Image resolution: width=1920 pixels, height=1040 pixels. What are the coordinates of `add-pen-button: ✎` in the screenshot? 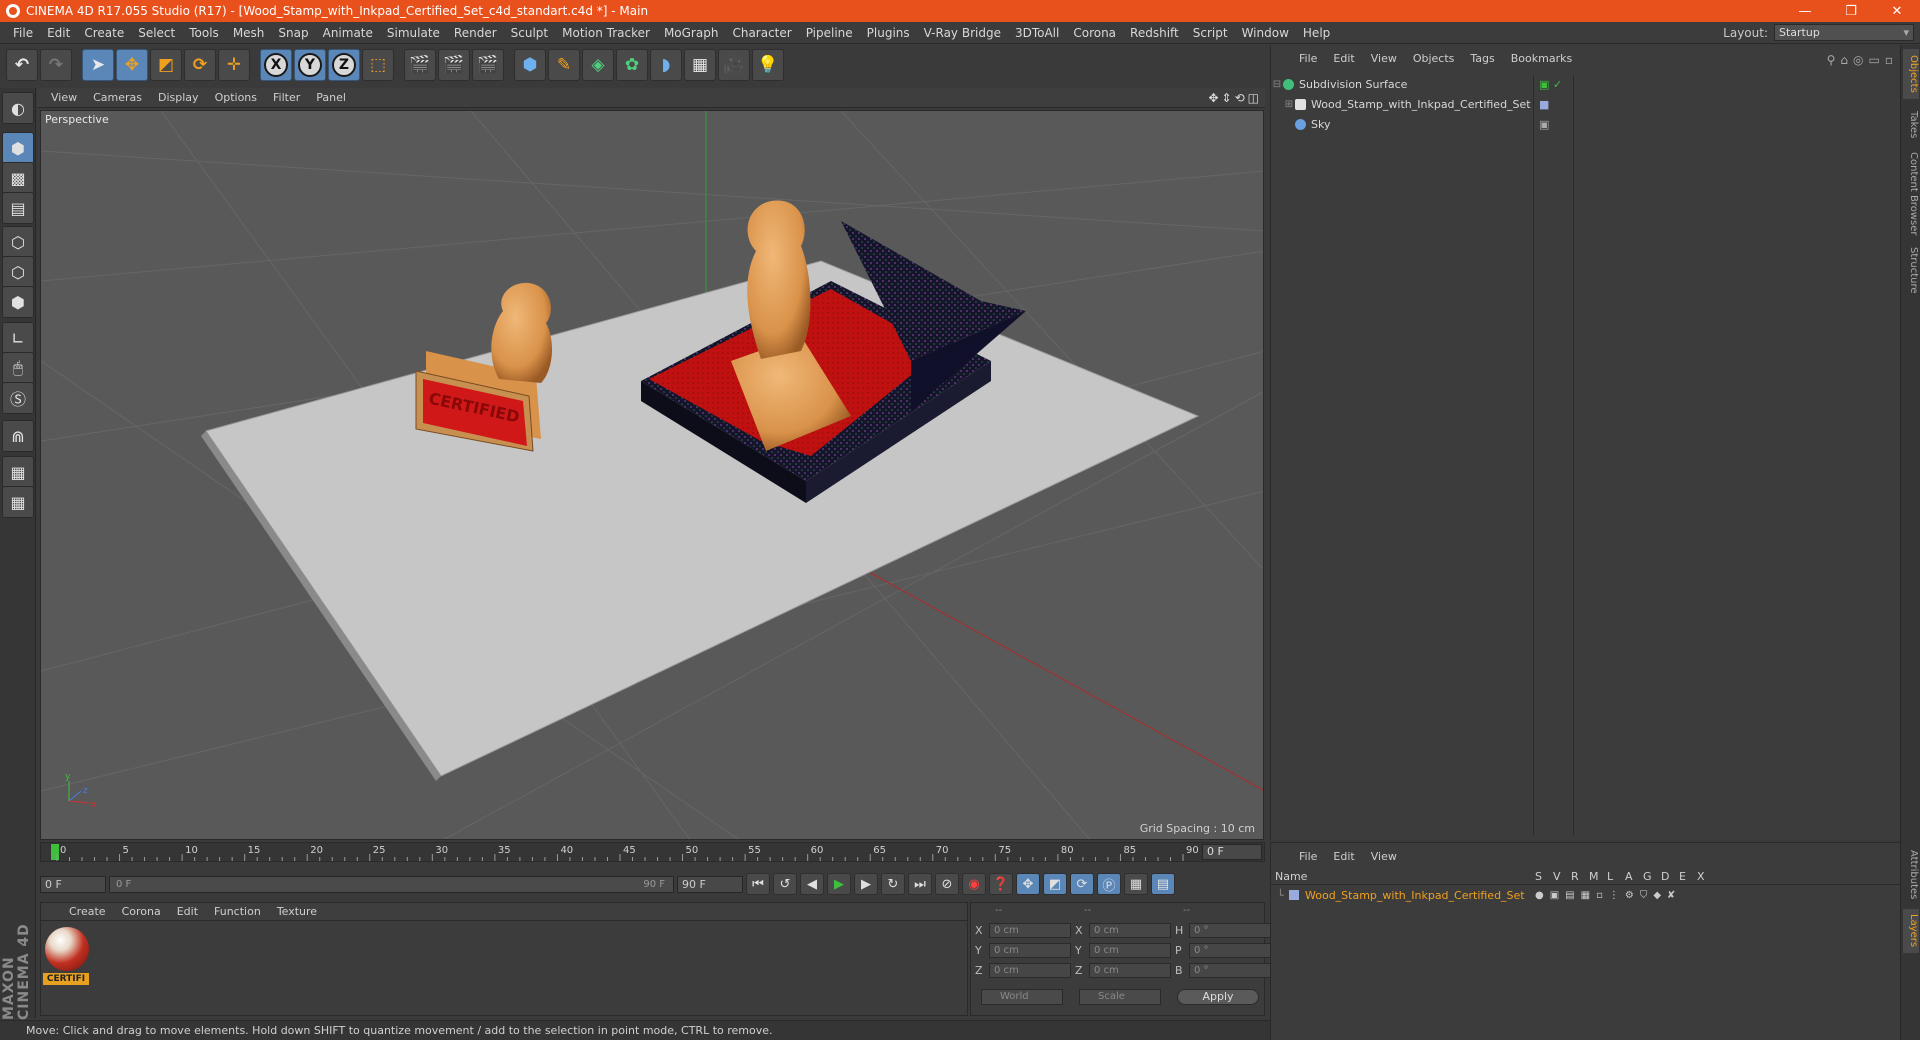 It's located at (564, 65).